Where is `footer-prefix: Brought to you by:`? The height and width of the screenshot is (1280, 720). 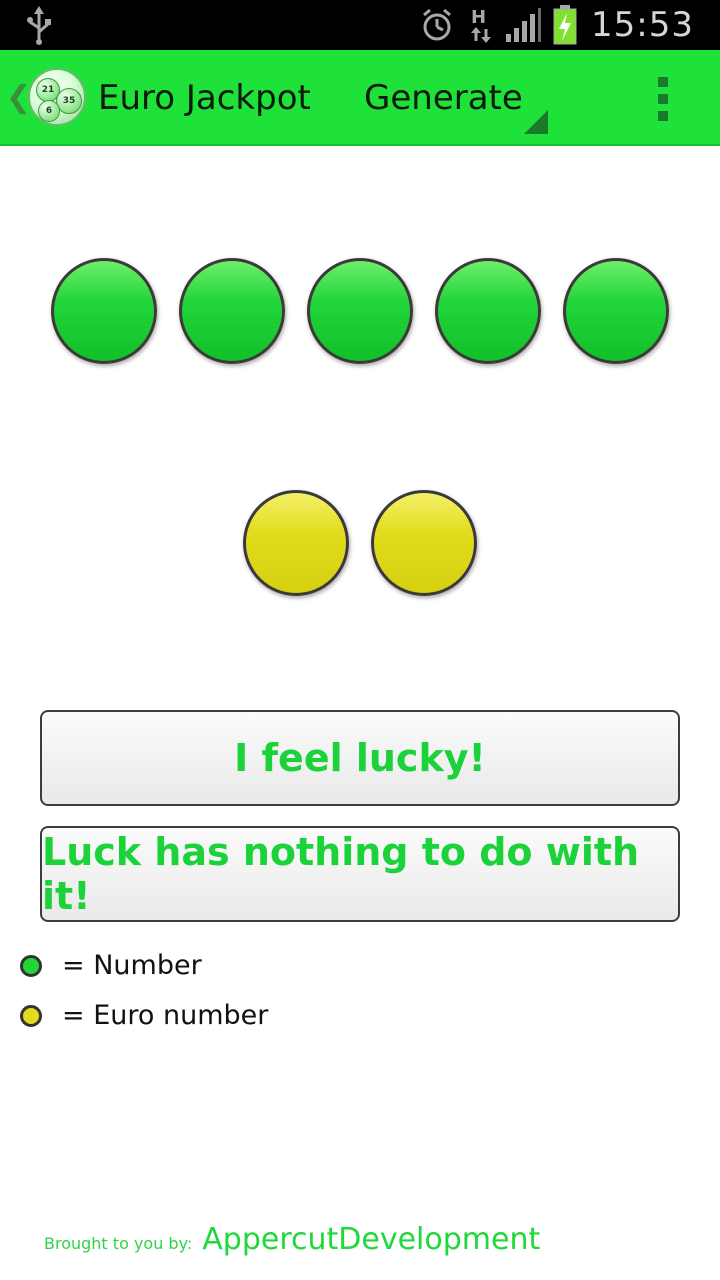 footer-prefix: Brought to you by: is located at coordinates (118, 1243).